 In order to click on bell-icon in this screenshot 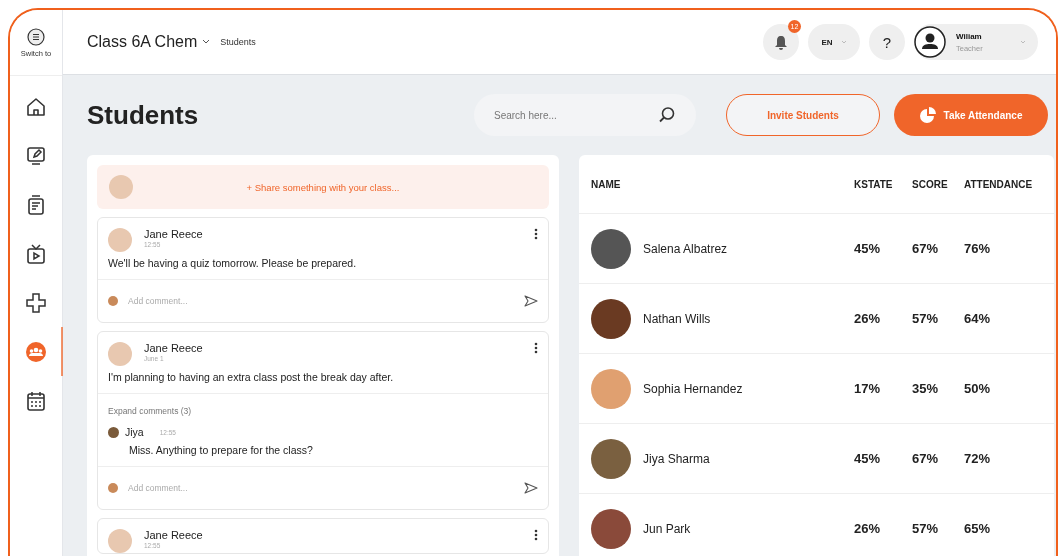, I will do `click(781, 42)`.